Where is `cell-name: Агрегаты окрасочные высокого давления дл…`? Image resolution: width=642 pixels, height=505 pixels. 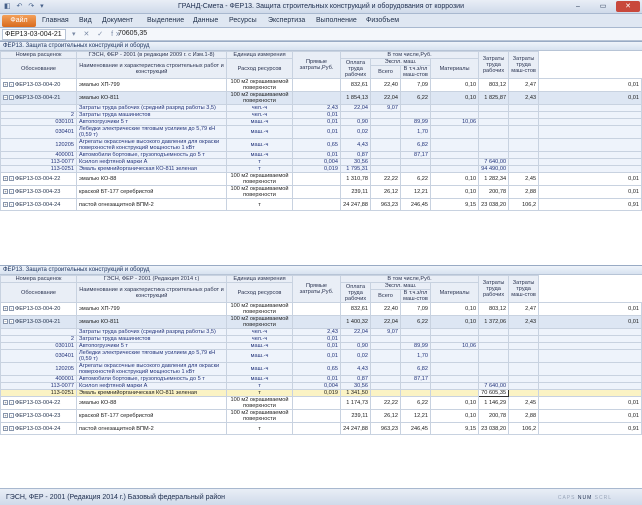 cell-name: Агрегаты окрасочные высокого давления дл… is located at coordinates (151, 369).